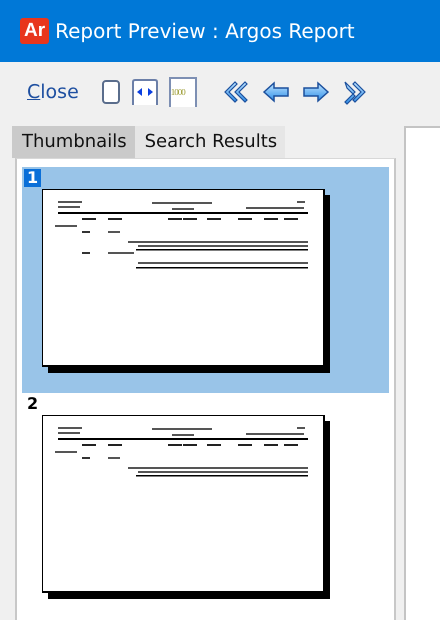  What do you see at coordinates (73, 142) in the screenshot?
I see `tab: Thumbnails` at bounding box center [73, 142].